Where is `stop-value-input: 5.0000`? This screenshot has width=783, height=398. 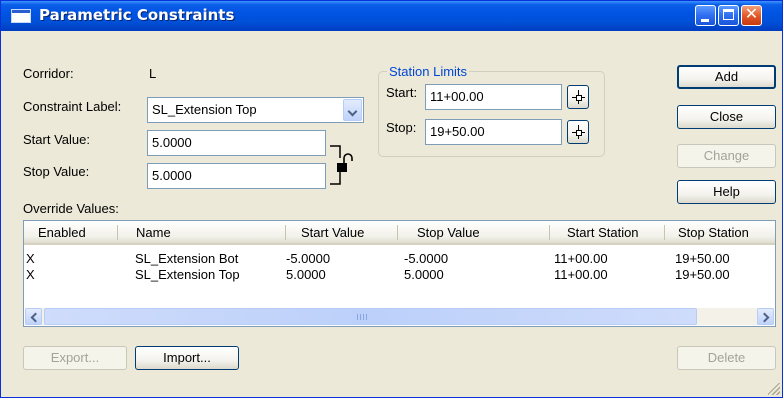 stop-value-input: 5.0000 is located at coordinates (236, 176).